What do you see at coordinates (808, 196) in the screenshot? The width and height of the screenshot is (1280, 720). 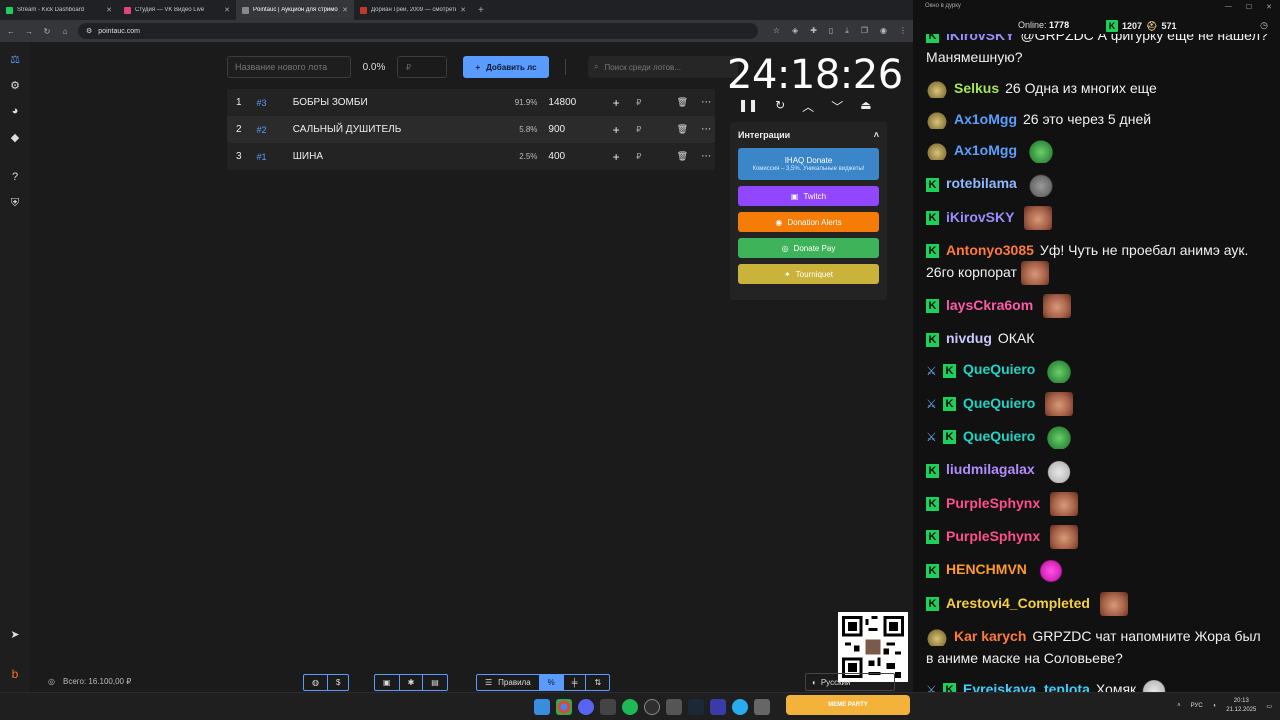 I see `integration-button: ▣ Twitch` at bounding box center [808, 196].